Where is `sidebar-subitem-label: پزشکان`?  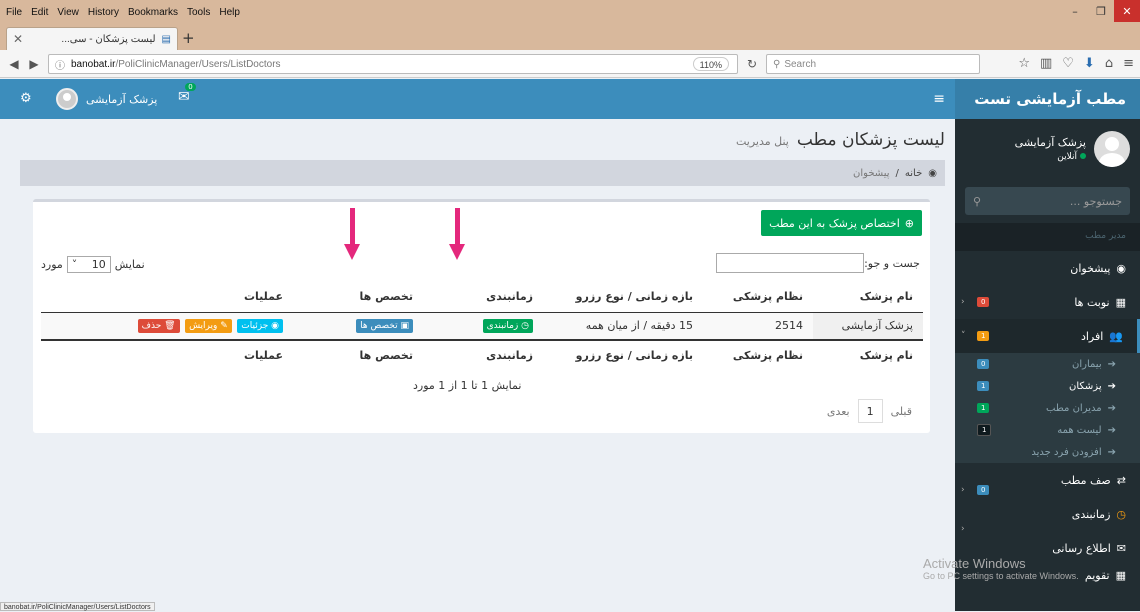
sidebar-subitem-label: پزشکان is located at coordinates (1085, 386).